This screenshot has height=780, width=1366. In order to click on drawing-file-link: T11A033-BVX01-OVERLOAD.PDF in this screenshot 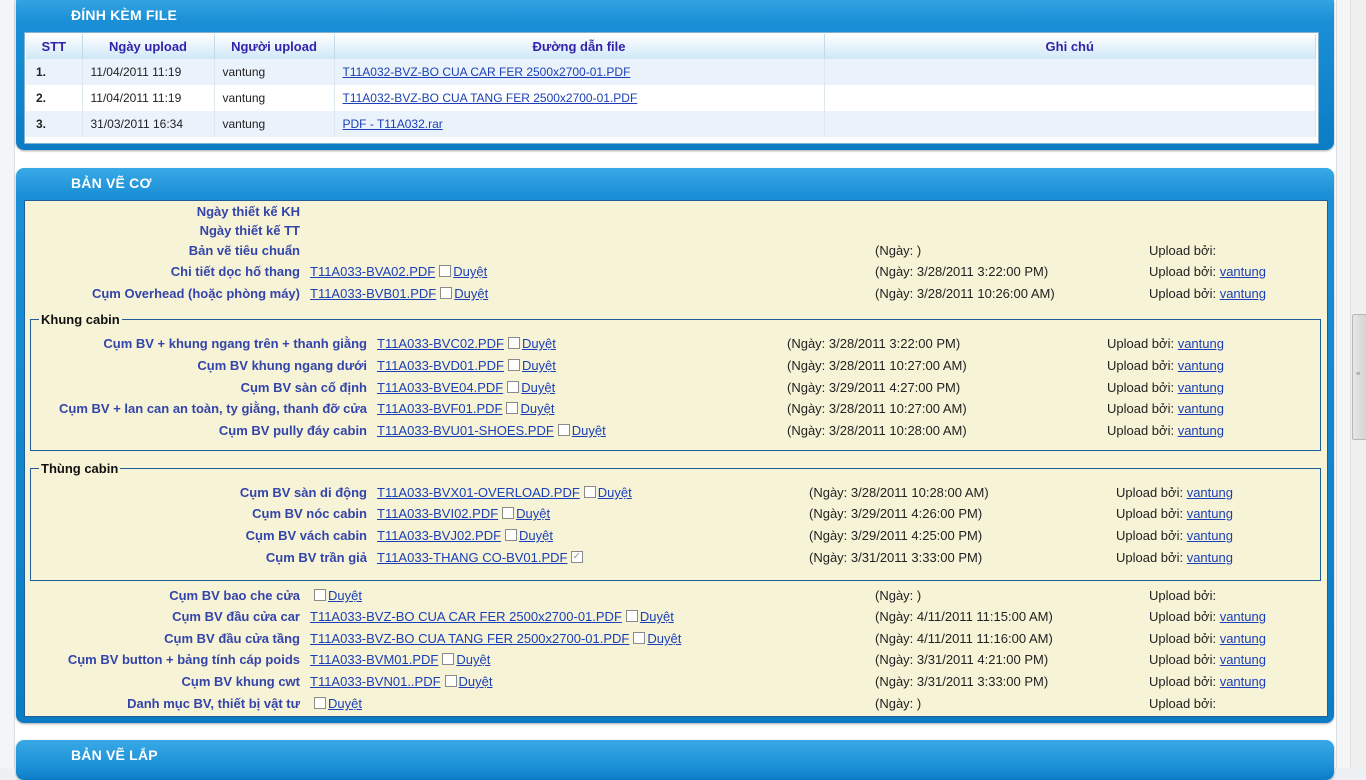, I will do `click(478, 492)`.